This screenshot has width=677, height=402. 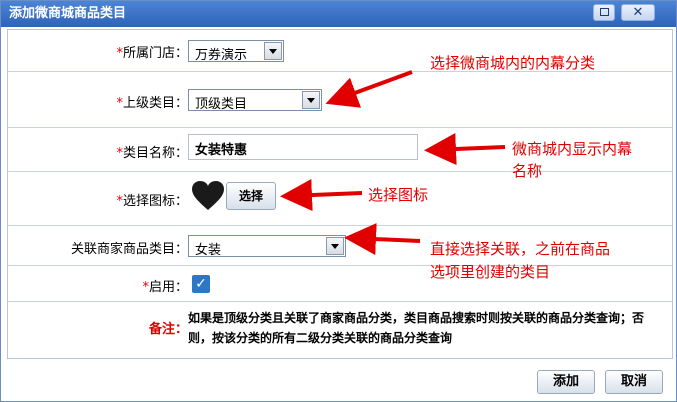 What do you see at coordinates (513, 63) in the screenshot?
I see `annotation-parent-category: 选择微商城内的内幕分类` at bounding box center [513, 63].